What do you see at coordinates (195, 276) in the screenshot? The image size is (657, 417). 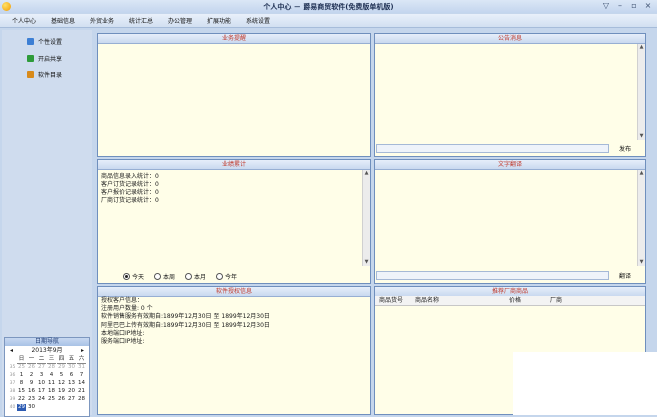 I see `radio-this-month: 本月` at bounding box center [195, 276].